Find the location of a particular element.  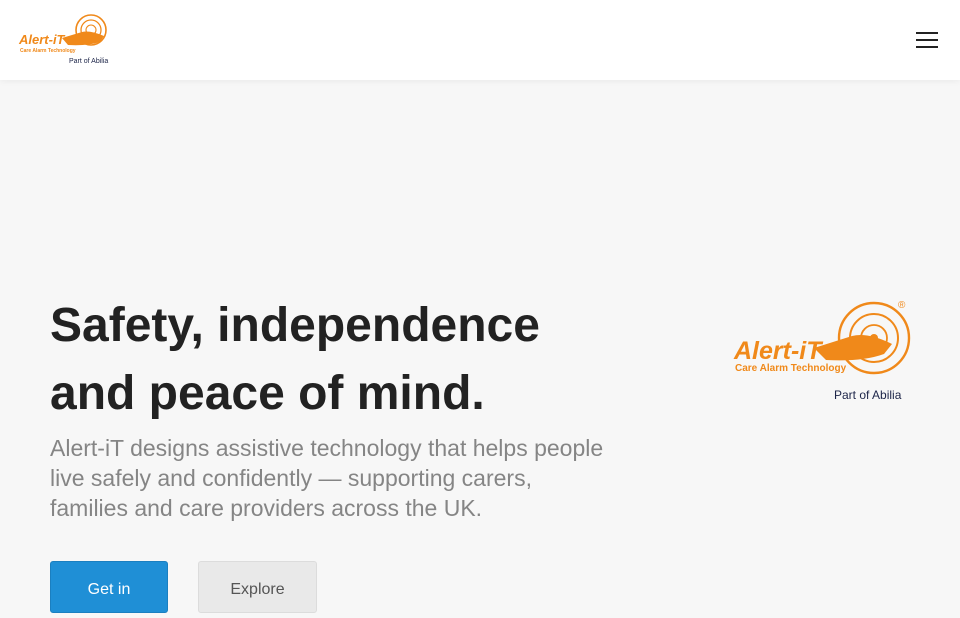

hero-logo-brand-text: Alert-iT is located at coordinates (778, 351).